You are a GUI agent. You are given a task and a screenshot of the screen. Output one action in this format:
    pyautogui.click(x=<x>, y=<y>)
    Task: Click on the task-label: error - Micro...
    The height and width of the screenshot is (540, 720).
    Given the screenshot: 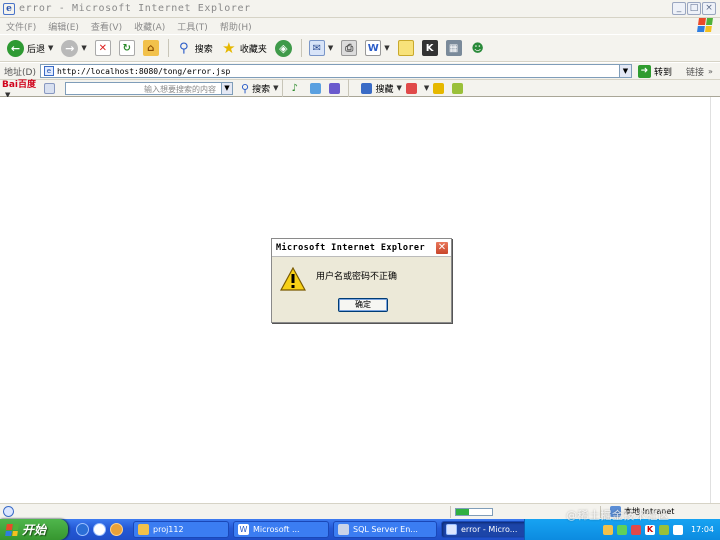 What is the action you would take?
    pyautogui.click(x=489, y=529)
    